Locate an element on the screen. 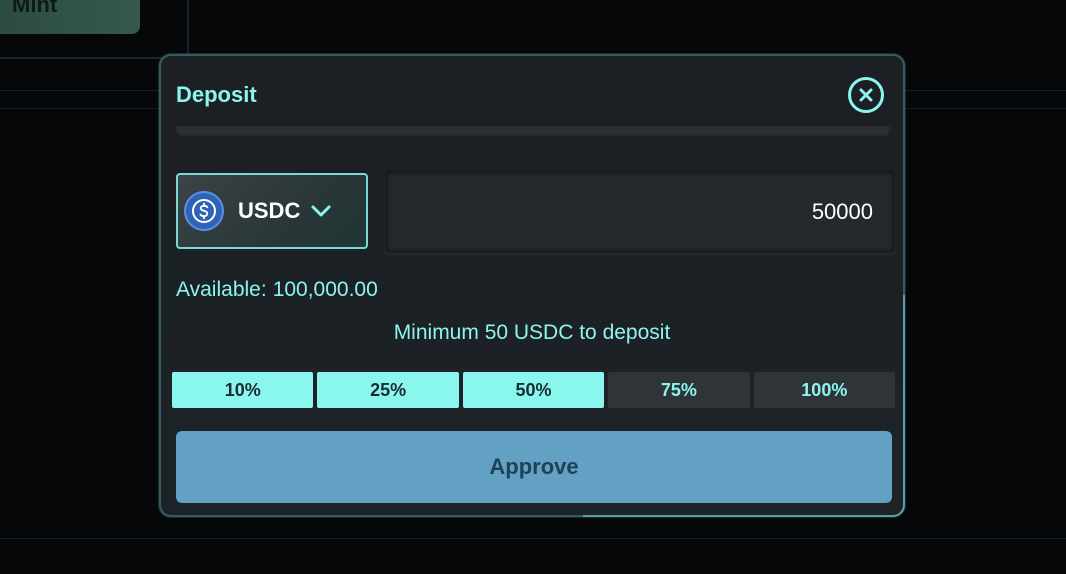 This screenshot has height=574, width=1066. token-symbol: USDC is located at coordinates (269, 210).